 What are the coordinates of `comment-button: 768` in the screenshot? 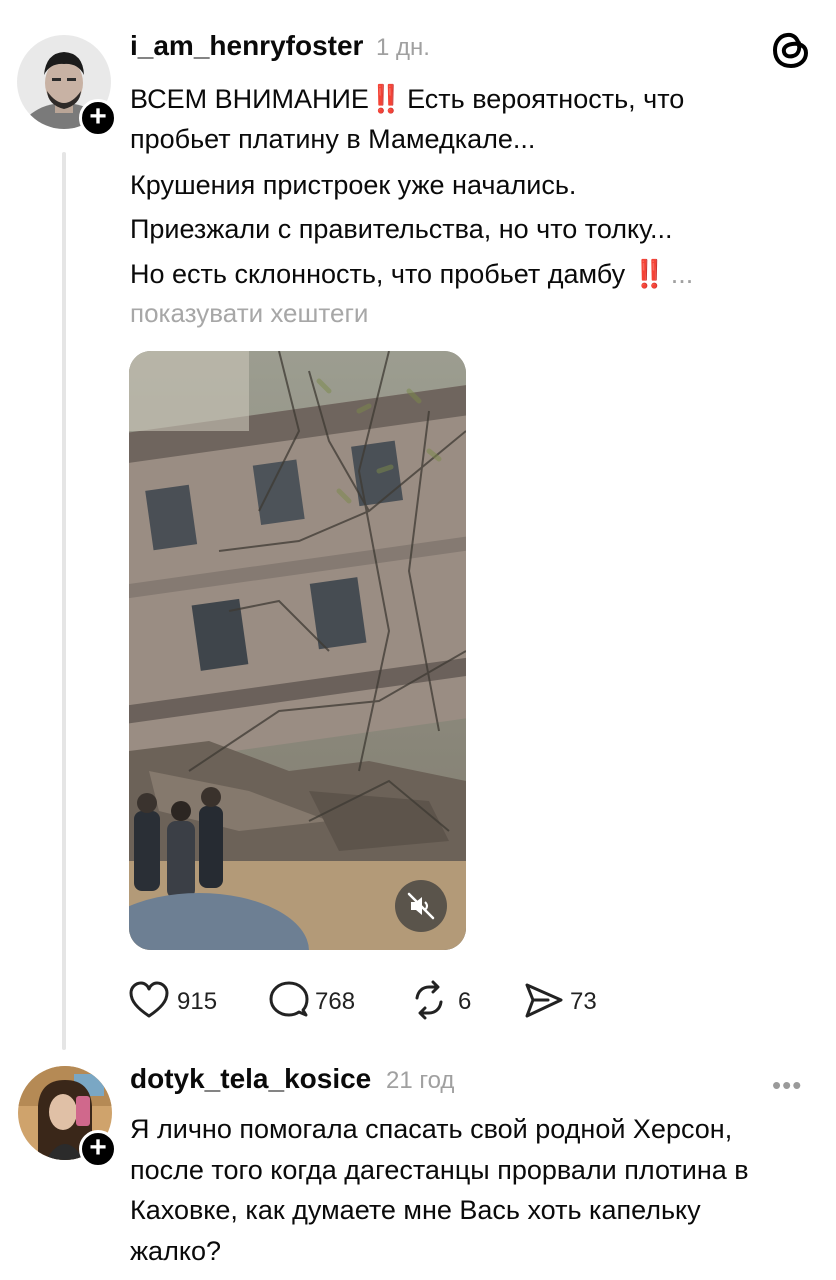 It's located at (319, 1001).